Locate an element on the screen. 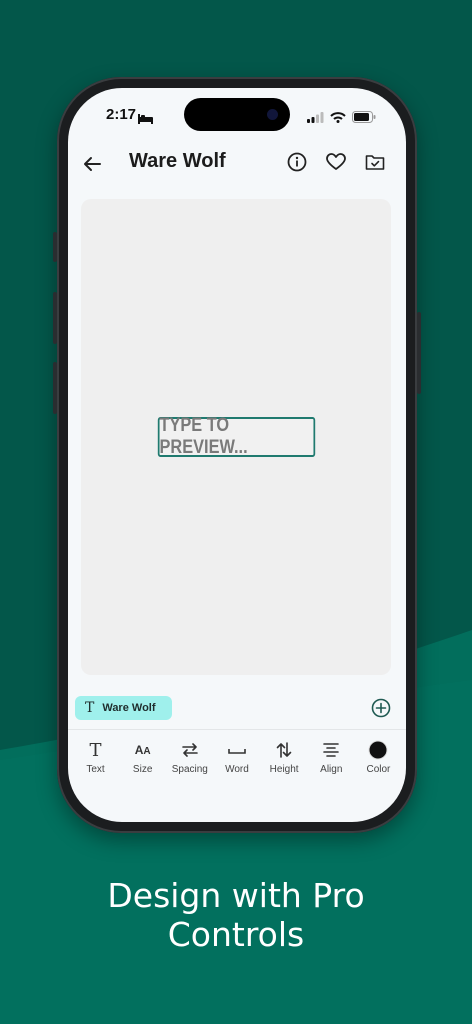 The width and height of the screenshot is (472, 1024). heart-icon is located at coordinates (336, 161).